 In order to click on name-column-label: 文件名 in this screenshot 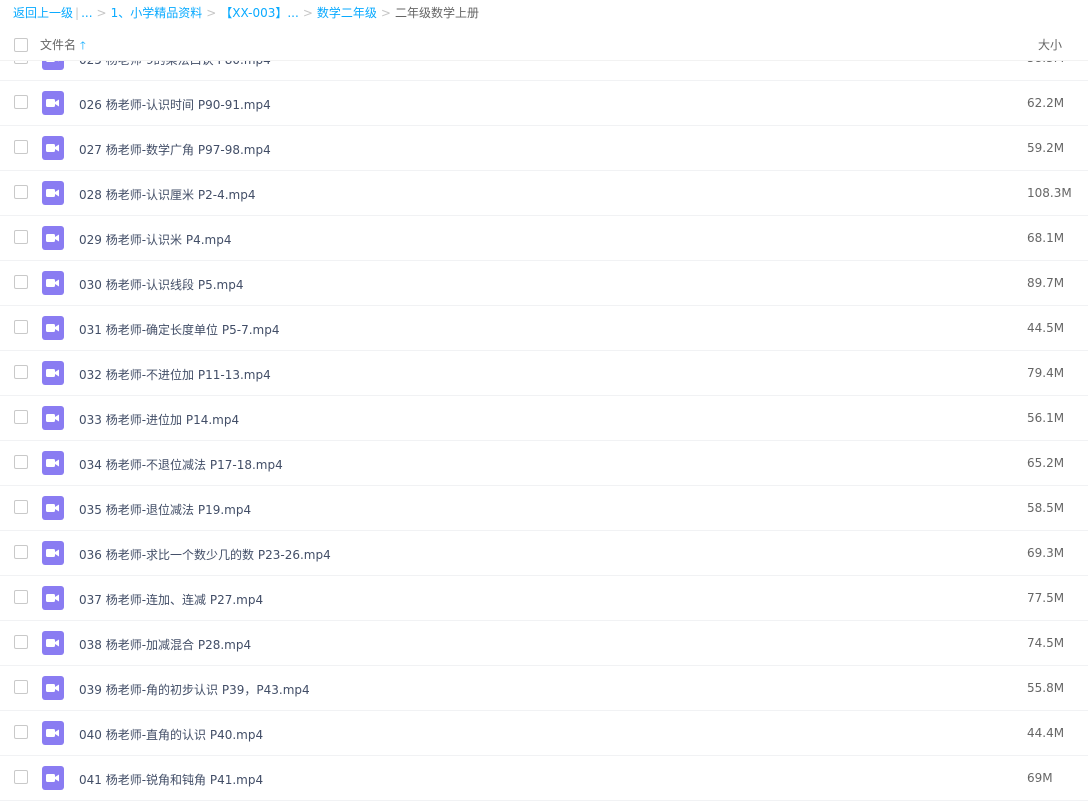, I will do `click(58, 45)`.